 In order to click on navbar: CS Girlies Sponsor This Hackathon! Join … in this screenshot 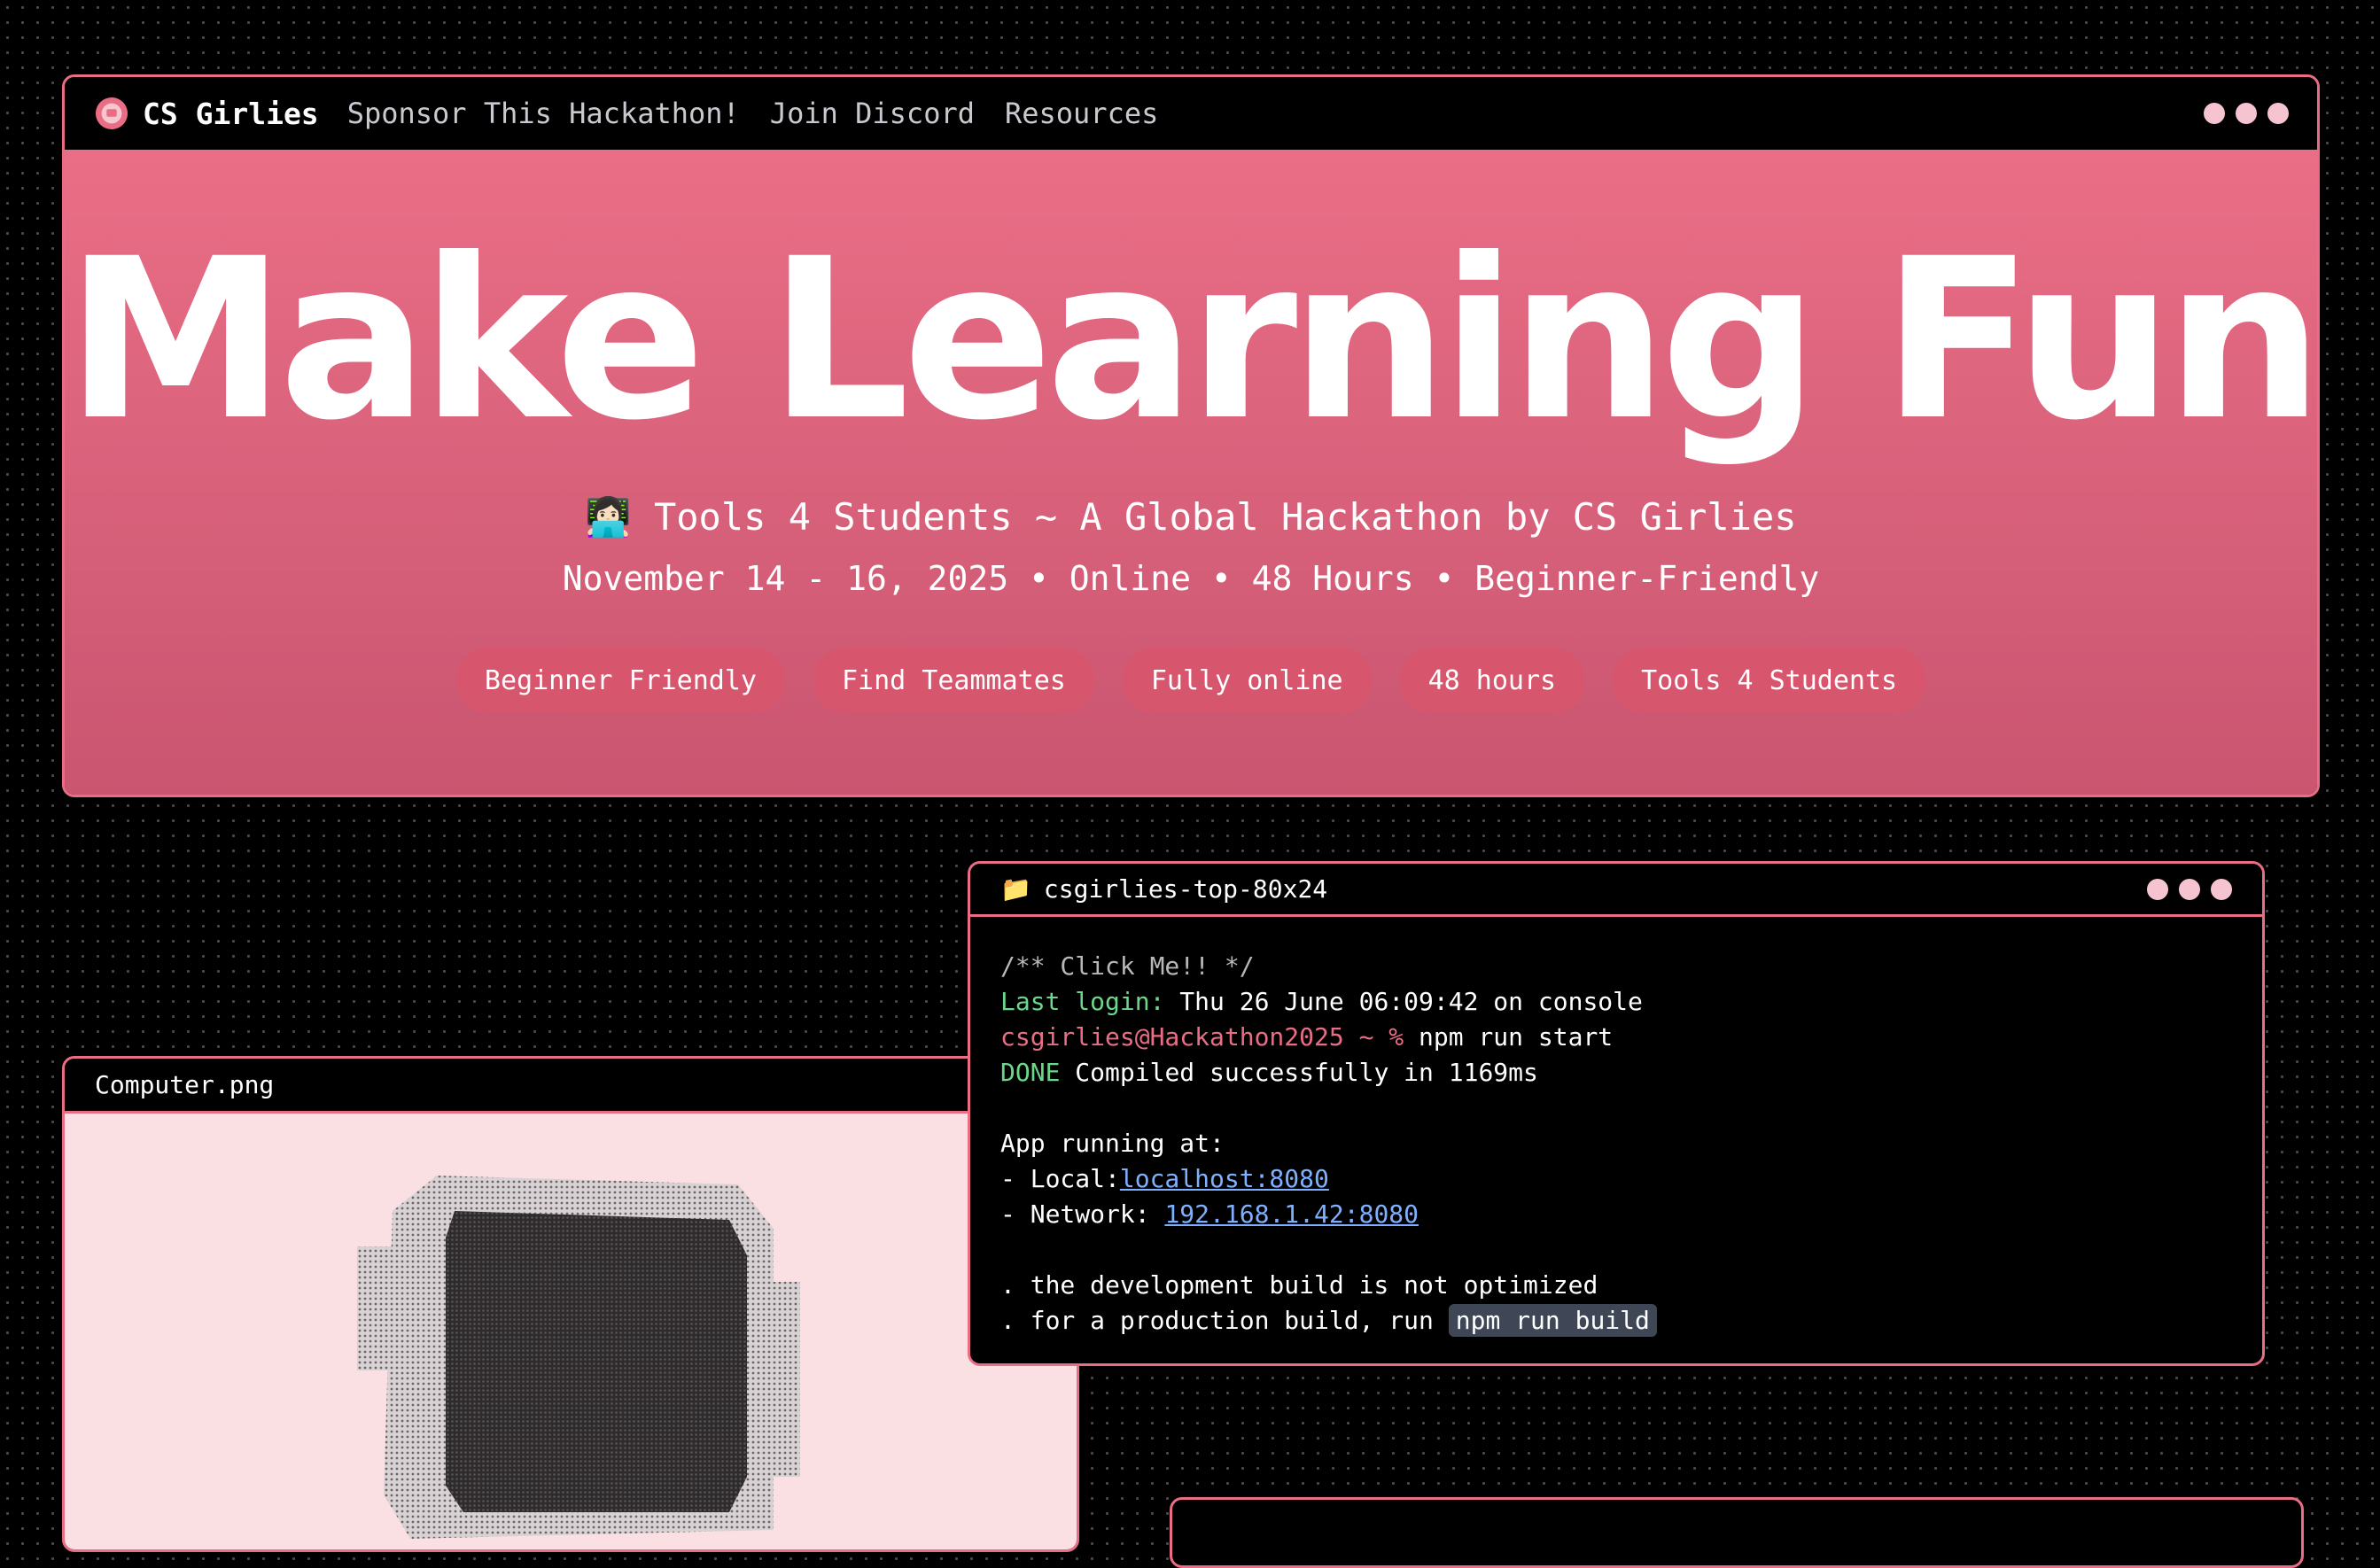, I will do `click(1191, 113)`.